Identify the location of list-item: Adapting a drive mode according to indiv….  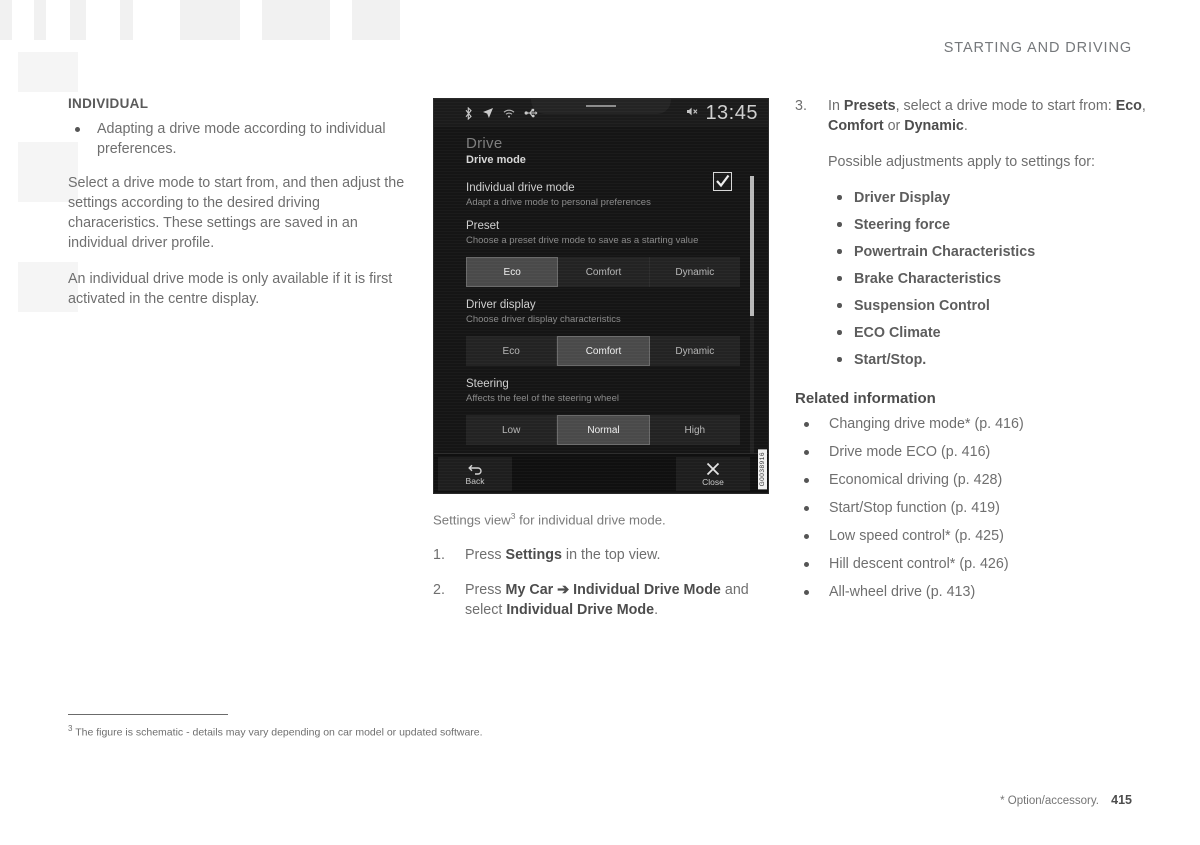
(238, 139).